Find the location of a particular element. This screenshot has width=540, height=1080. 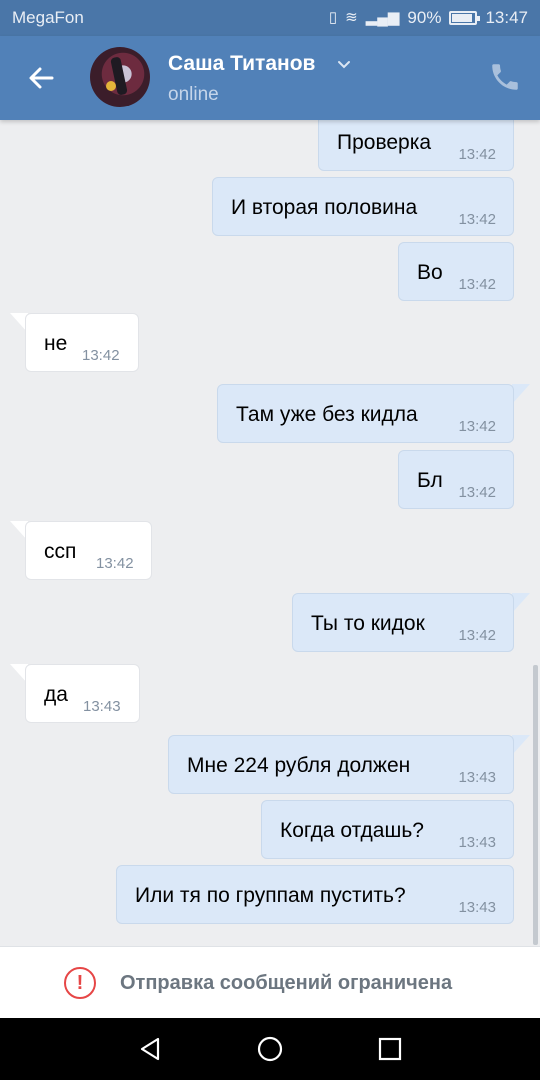

status-icons: ▯ ≋ ▂▄▆ 90% 13:47 is located at coordinates (428, 18).